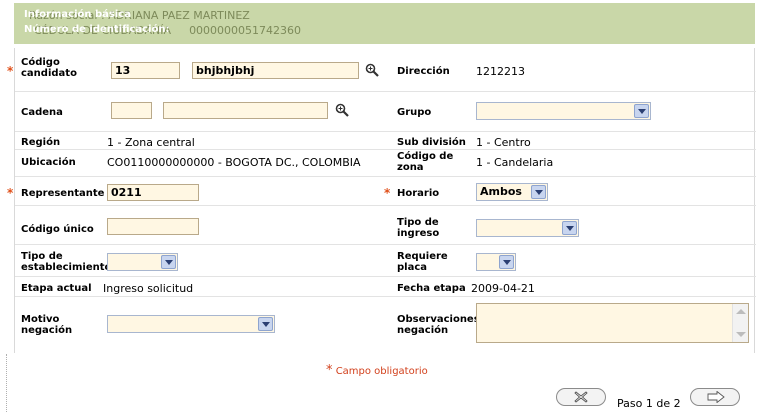 Image resolution: width=757 pixels, height=412 pixels. What do you see at coordinates (649, 403) in the screenshot?
I see `page-indicator: Paso 1 de 2` at bounding box center [649, 403].